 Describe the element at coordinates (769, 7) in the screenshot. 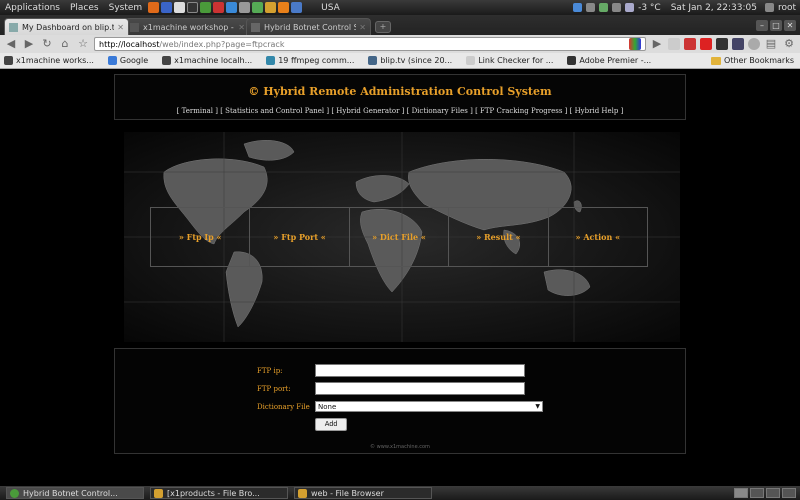

I see `user-icon` at that location.